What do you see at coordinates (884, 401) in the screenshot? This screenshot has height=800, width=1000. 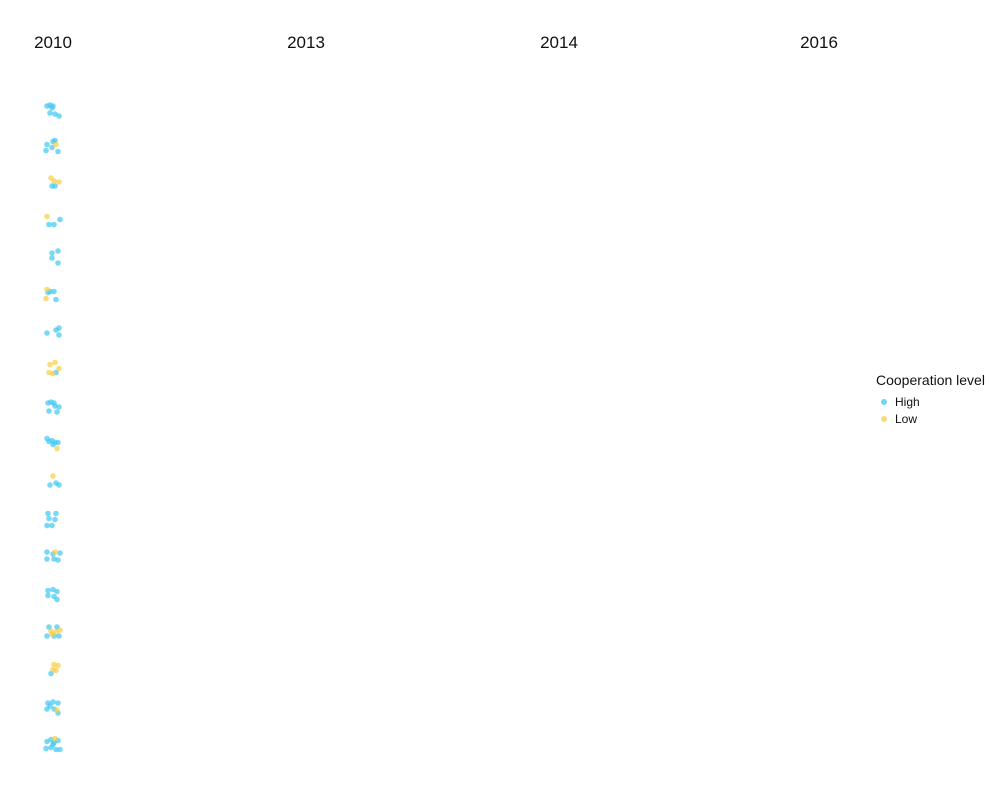 I see `legend-swatch-high` at bounding box center [884, 401].